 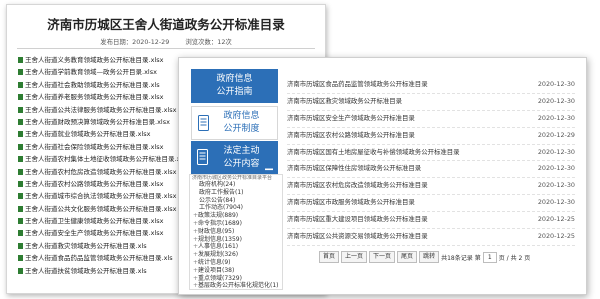 I want to click on attachment-name: 王舍人街道扶贫领域政务公开标准目录.xls, so click(x=86, y=270).